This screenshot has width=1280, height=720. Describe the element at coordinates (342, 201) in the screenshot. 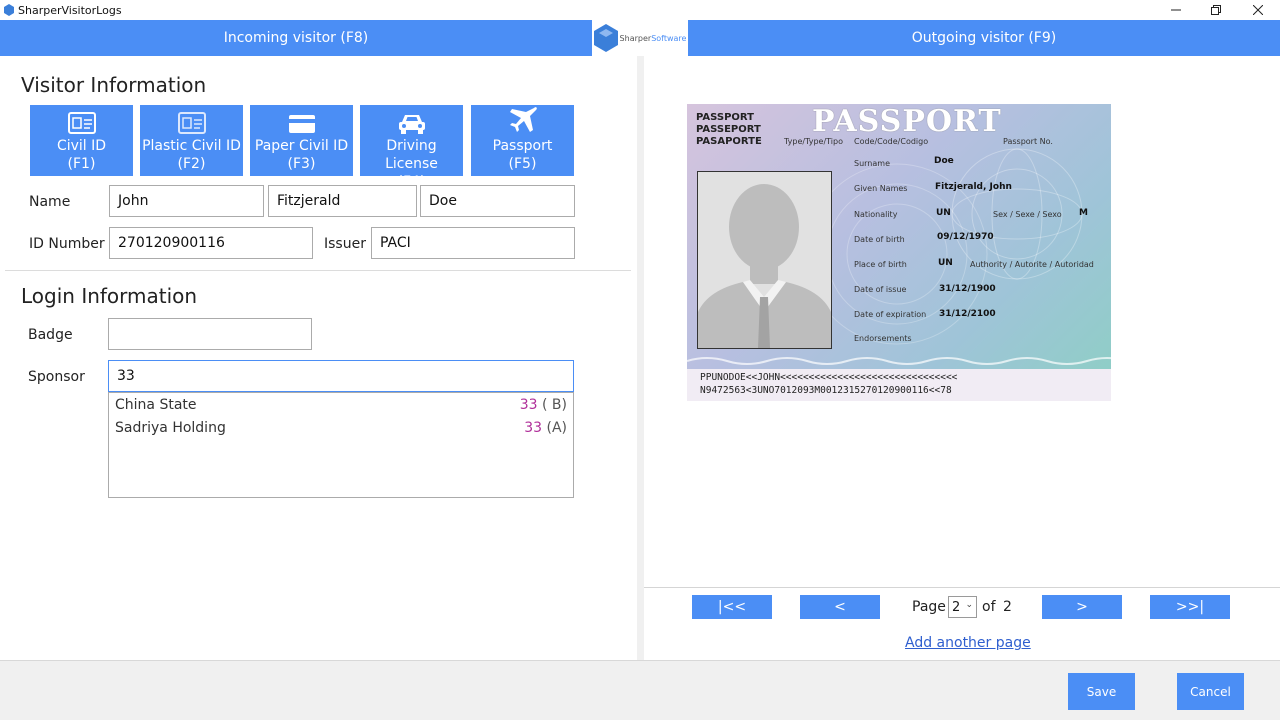

I see `middle-name-input: Fitzjerald` at that location.